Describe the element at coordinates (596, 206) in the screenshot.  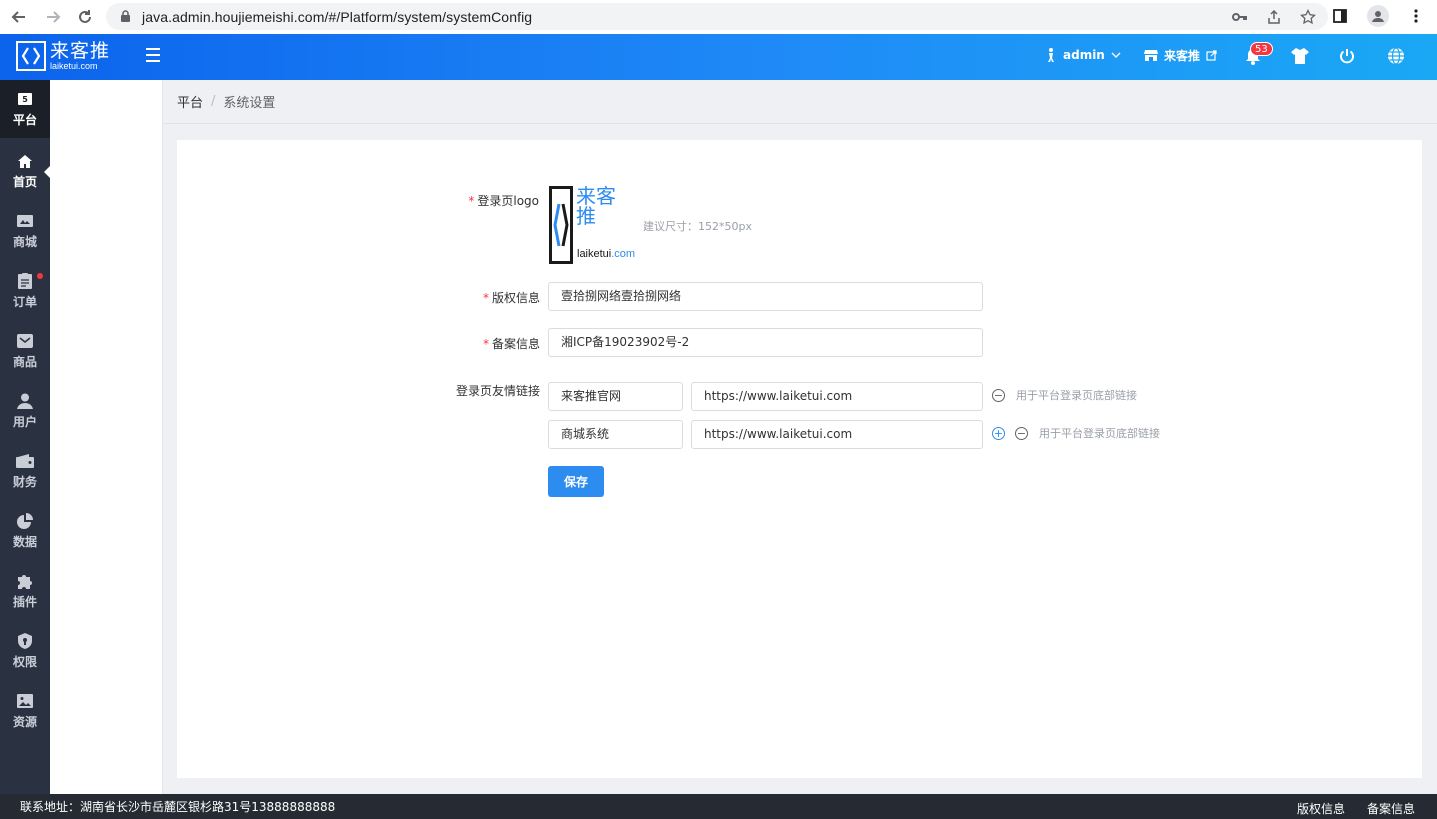
I see `logo-preview-cn: 来客推` at that location.